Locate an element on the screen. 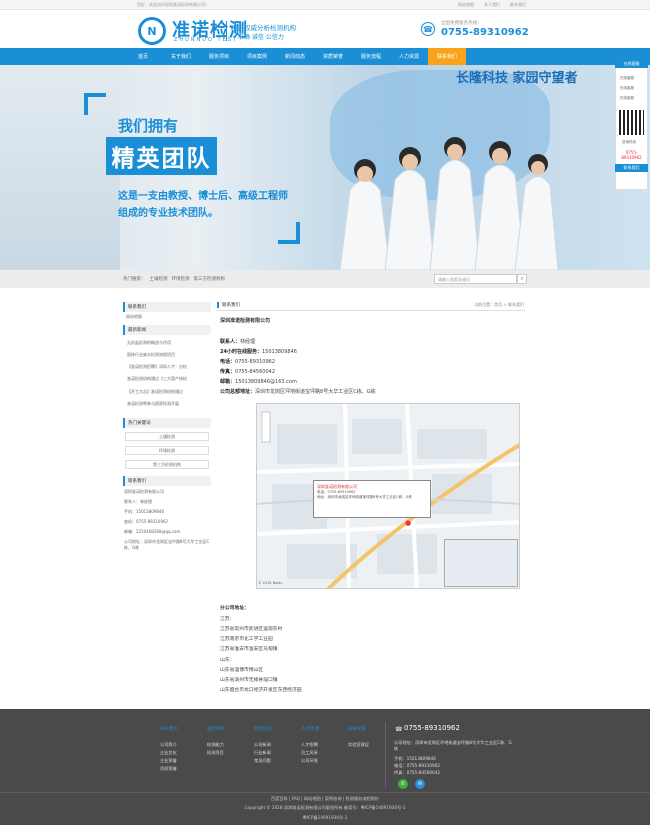 This screenshot has width=650, height=825. nav-honors: 资质荣誉 is located at coordinates (333, 56).